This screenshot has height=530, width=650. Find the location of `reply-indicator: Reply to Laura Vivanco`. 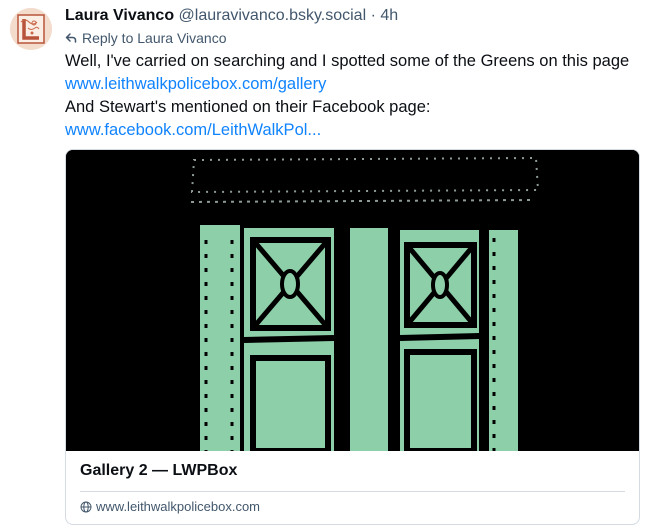

reply-indicator: Reply to Laura Vivanco is located at coordinates (352, 38).